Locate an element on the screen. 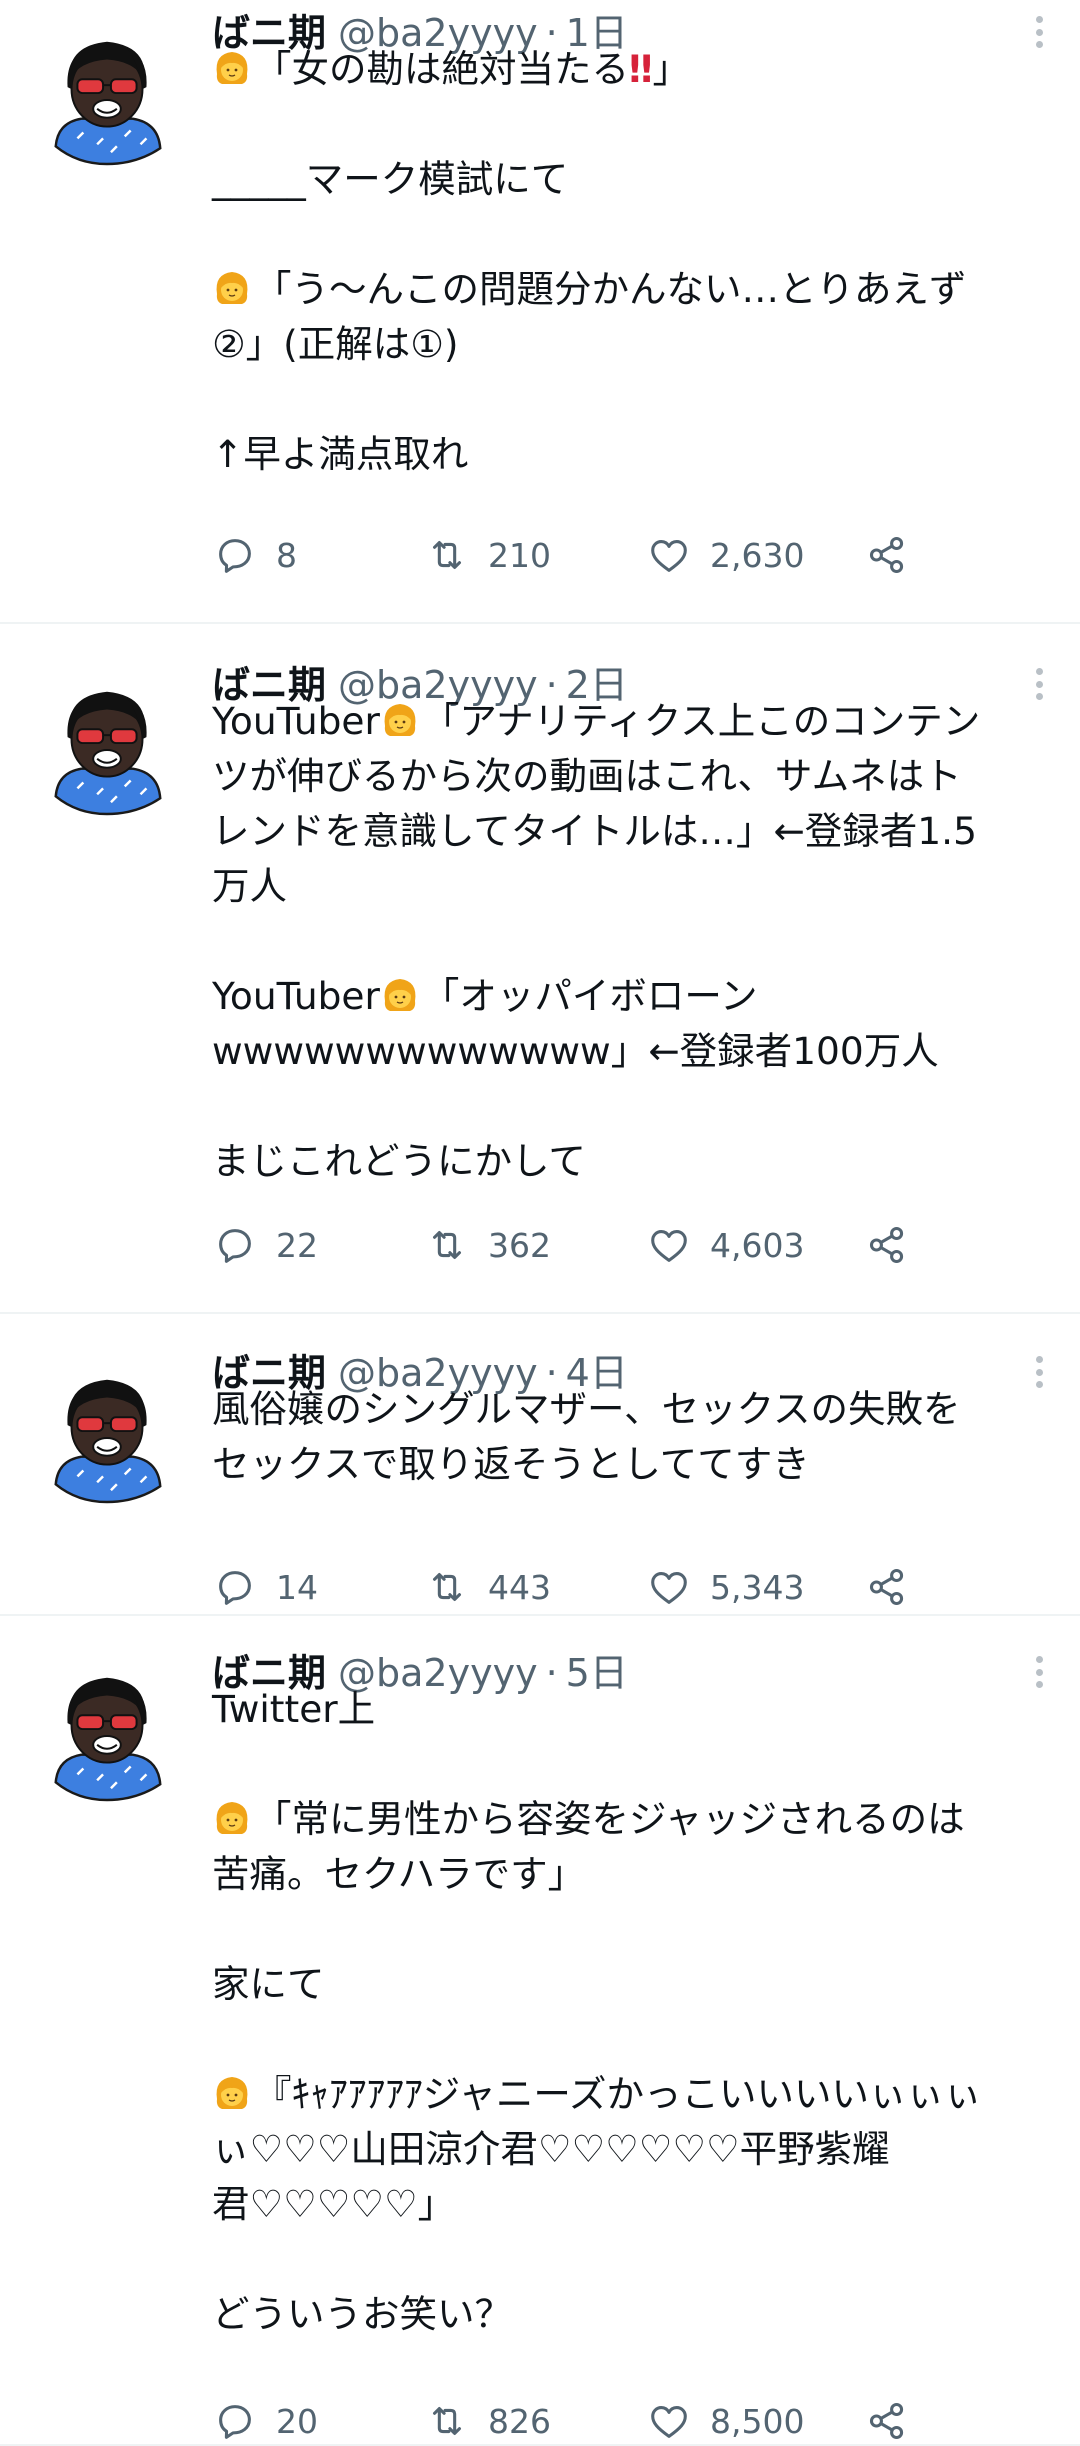  tweet-text: 風俗嬢のシングルマザー、セックスの失敗をセックスで取り返そうとしててすき is located at coordinates (631, 1437).